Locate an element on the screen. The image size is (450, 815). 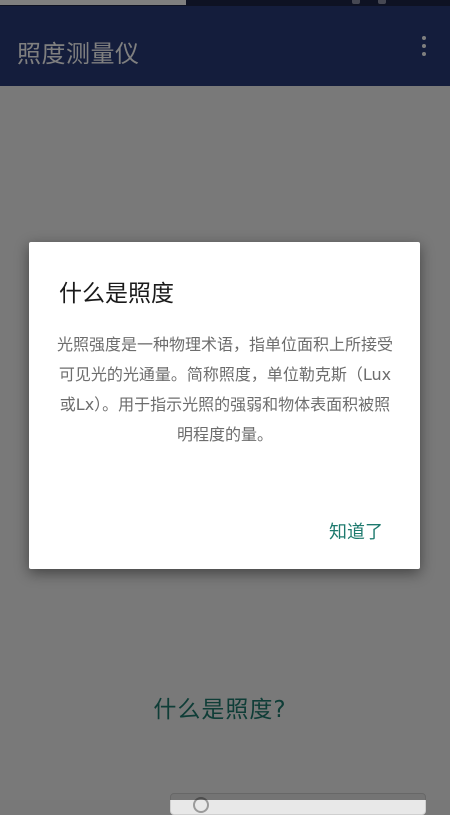
dialog-title: 什么是照度 is located at coordinates (116, 294).